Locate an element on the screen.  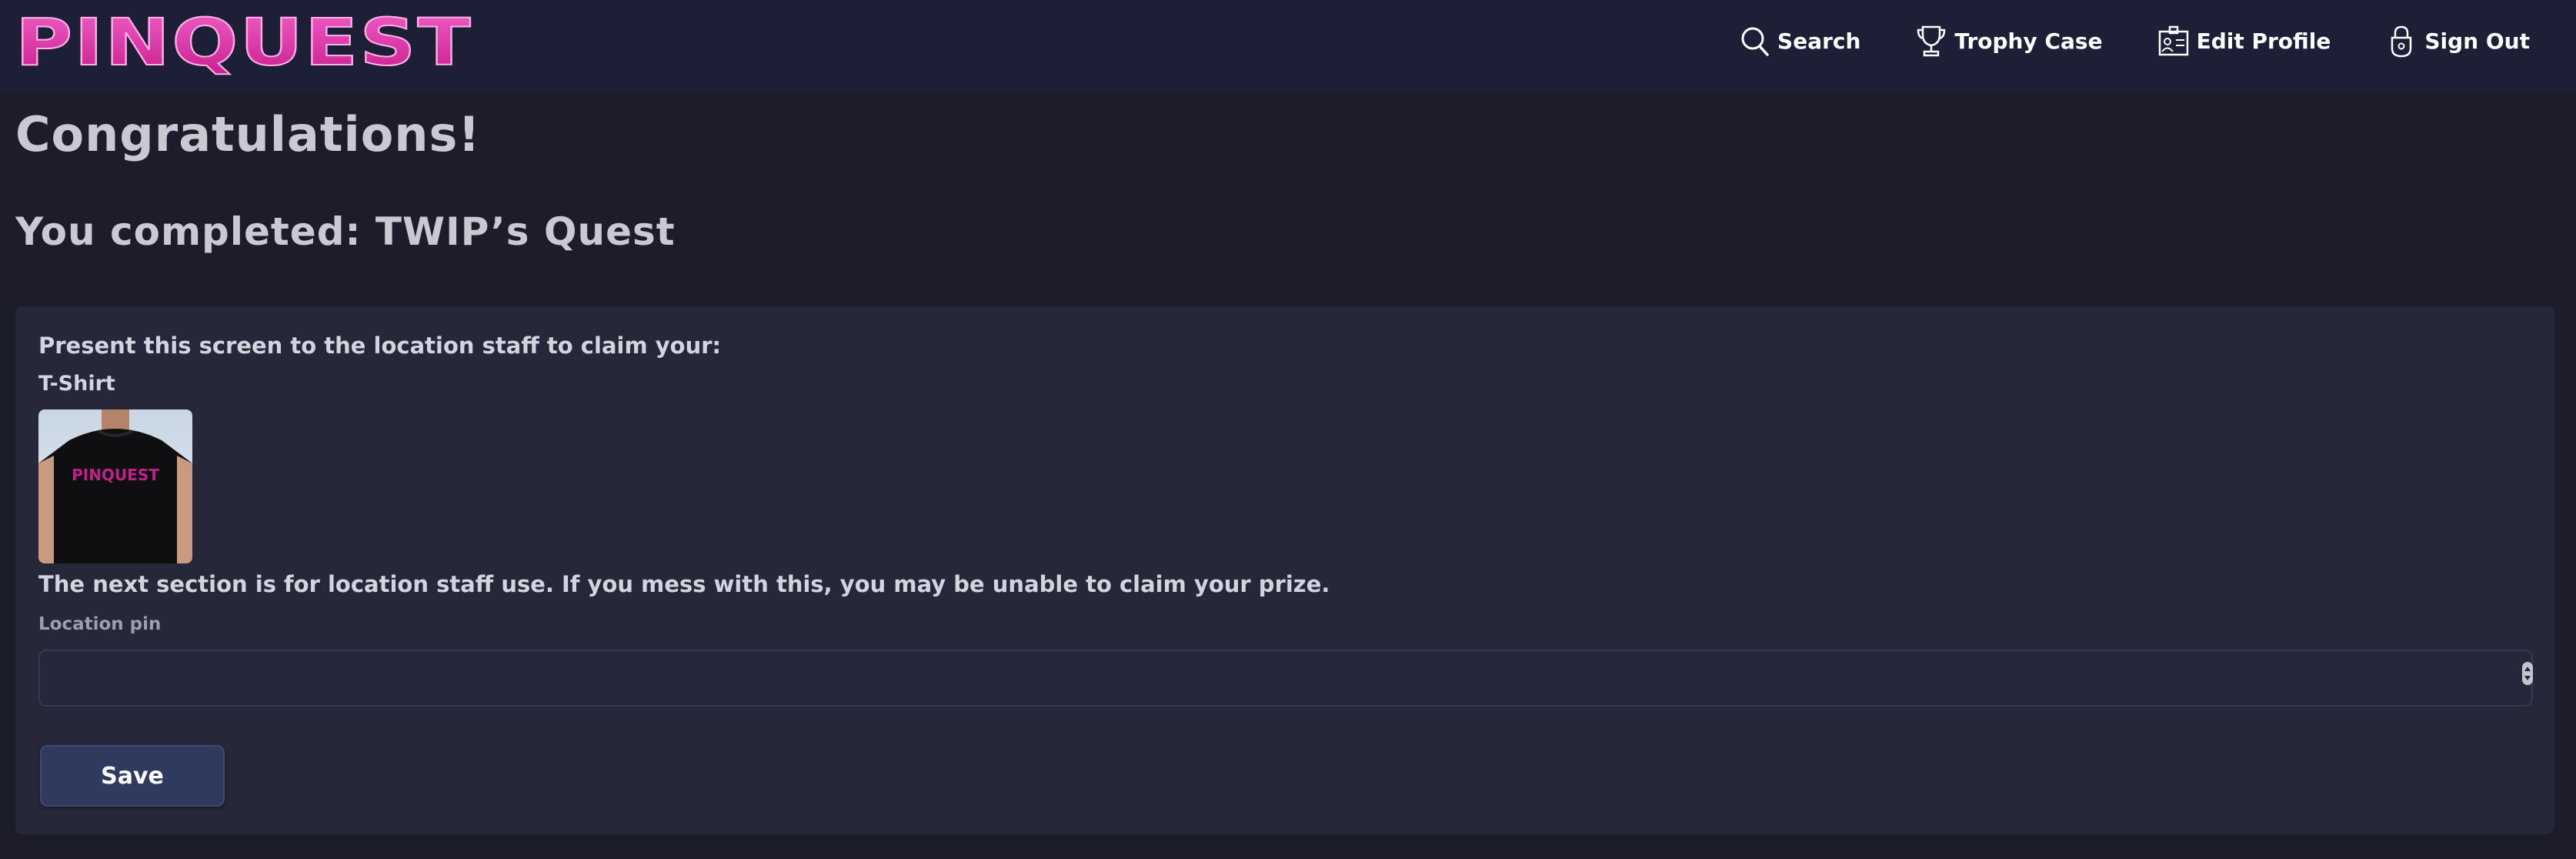
nav-edit-profile-label: Edit Profile is located at coordinates (2263, 41).